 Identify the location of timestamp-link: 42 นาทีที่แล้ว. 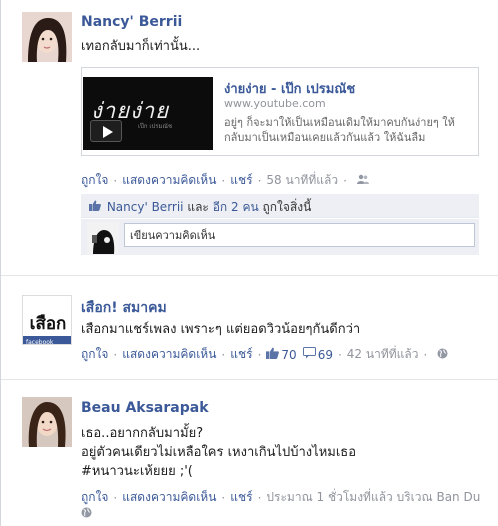
(383, 354).